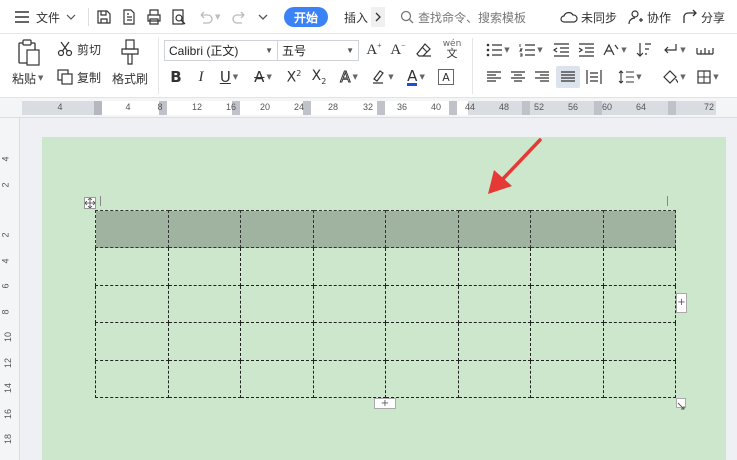  What do you see at coordinates (79, 77) in the screenshot?
I see `copy-button: 复制` at bounding box center [79, 77].